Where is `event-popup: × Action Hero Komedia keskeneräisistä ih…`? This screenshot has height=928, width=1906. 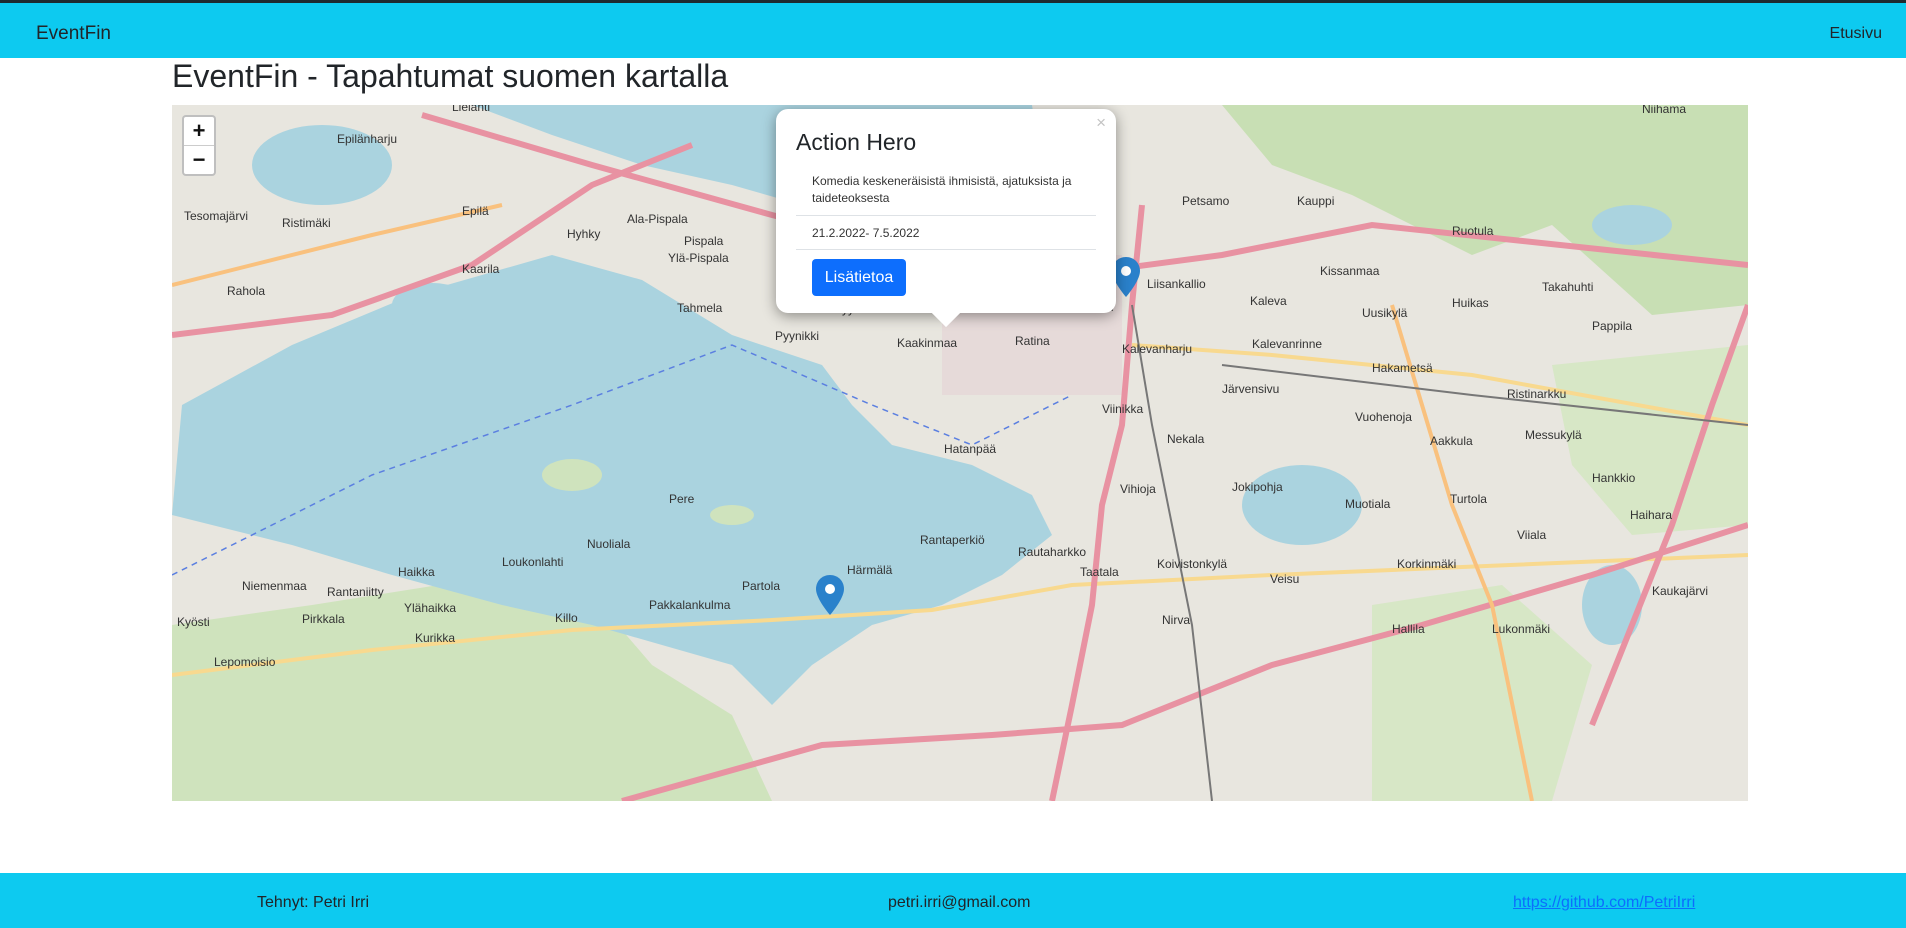 event-popup: × Action Hero Komedia keskeneräisistä ih… is located at coordinates (946, 218).